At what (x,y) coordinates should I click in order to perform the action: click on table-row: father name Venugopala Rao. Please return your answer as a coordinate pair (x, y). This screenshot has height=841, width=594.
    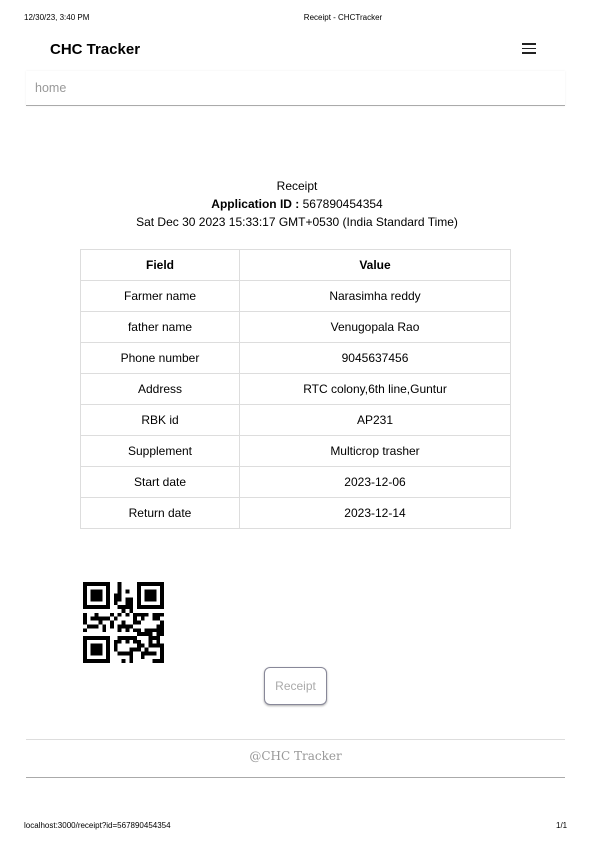
    Looking at the image, I should click on (295, 327).